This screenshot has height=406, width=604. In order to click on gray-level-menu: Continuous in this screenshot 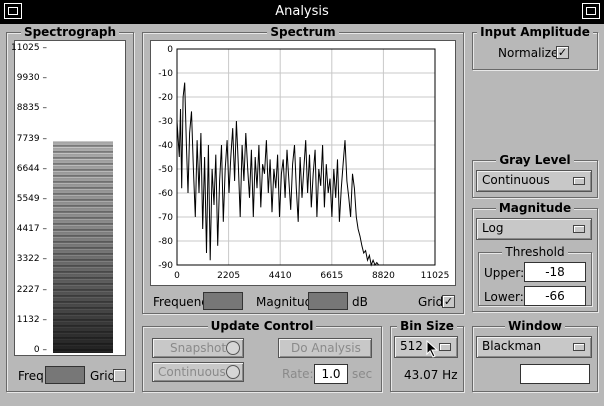, I will do `click(534, 181)`.